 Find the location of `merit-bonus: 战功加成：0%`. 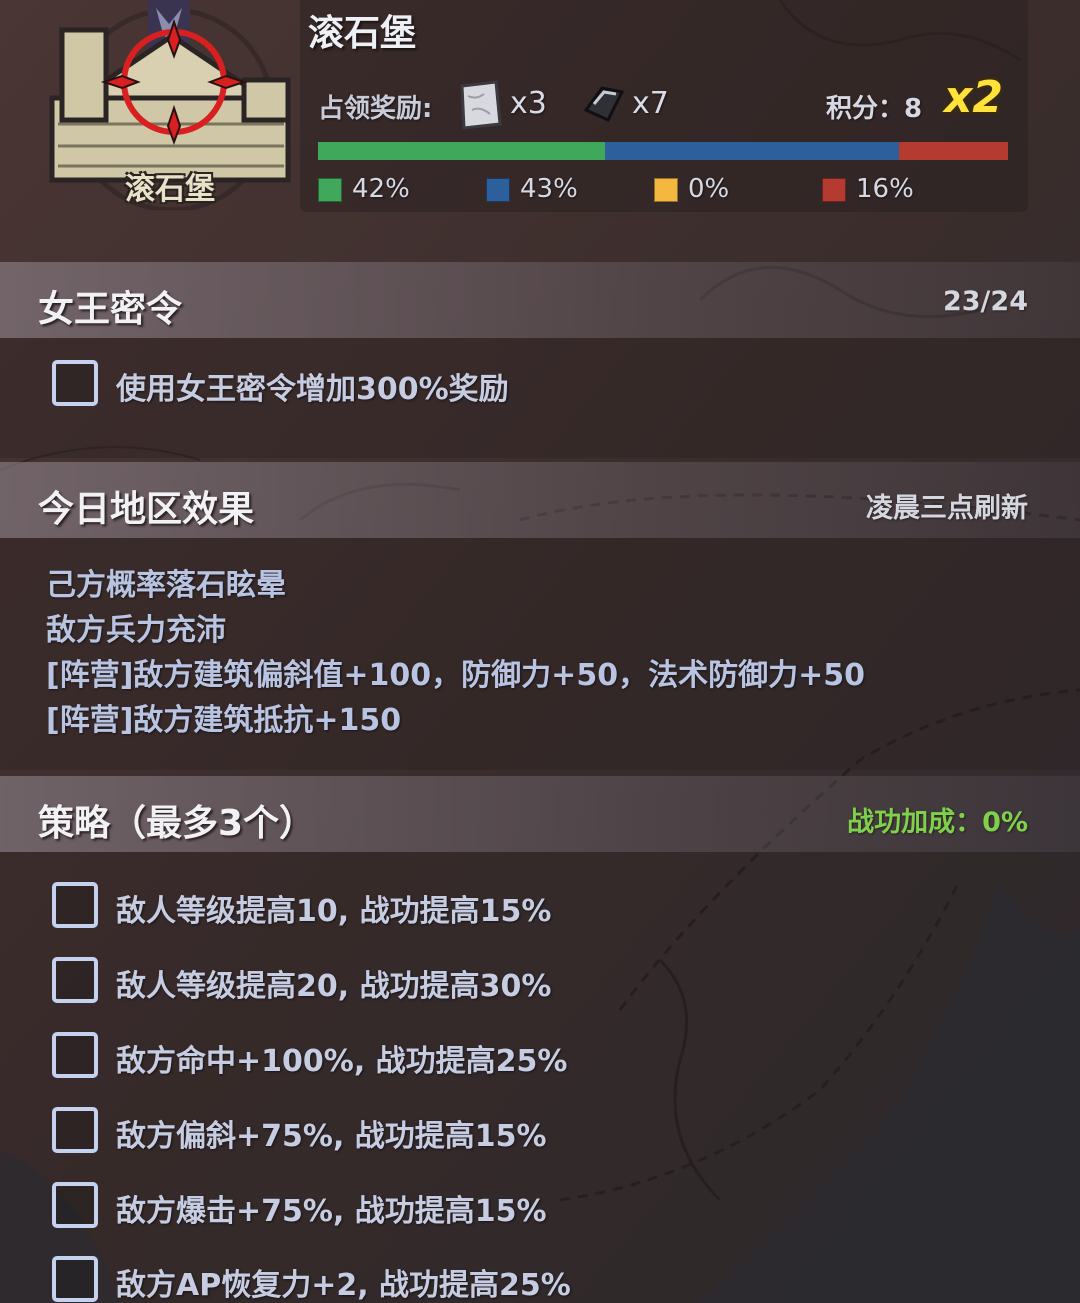

merit-bonus: 战功加成：0% is located at coordinates (937, 822).